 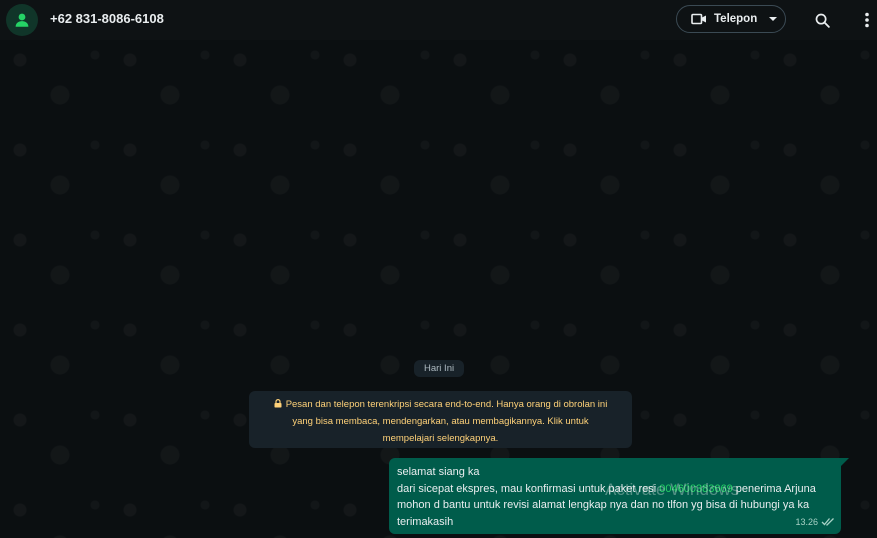 I want to click on more-vertical-icon, so click(x=867, y=20).